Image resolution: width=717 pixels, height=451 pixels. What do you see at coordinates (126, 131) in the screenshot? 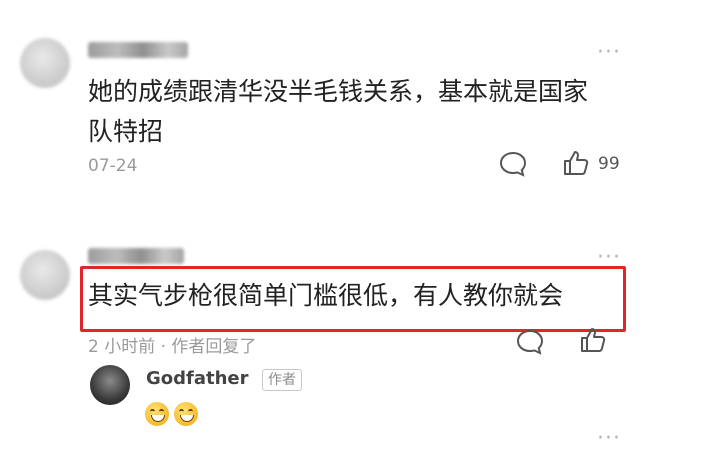
I see `comment-line: 队特招` at bounding box center [126, 131].